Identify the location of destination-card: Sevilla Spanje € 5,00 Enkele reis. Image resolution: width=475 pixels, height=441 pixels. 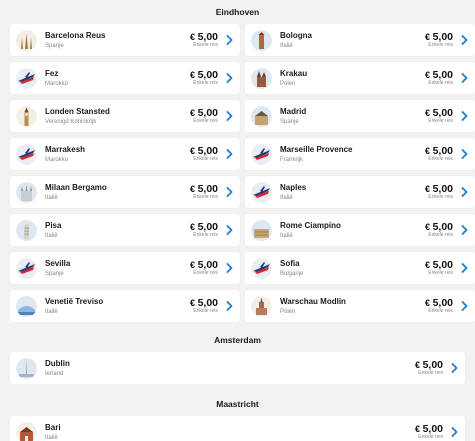
(125, 268).